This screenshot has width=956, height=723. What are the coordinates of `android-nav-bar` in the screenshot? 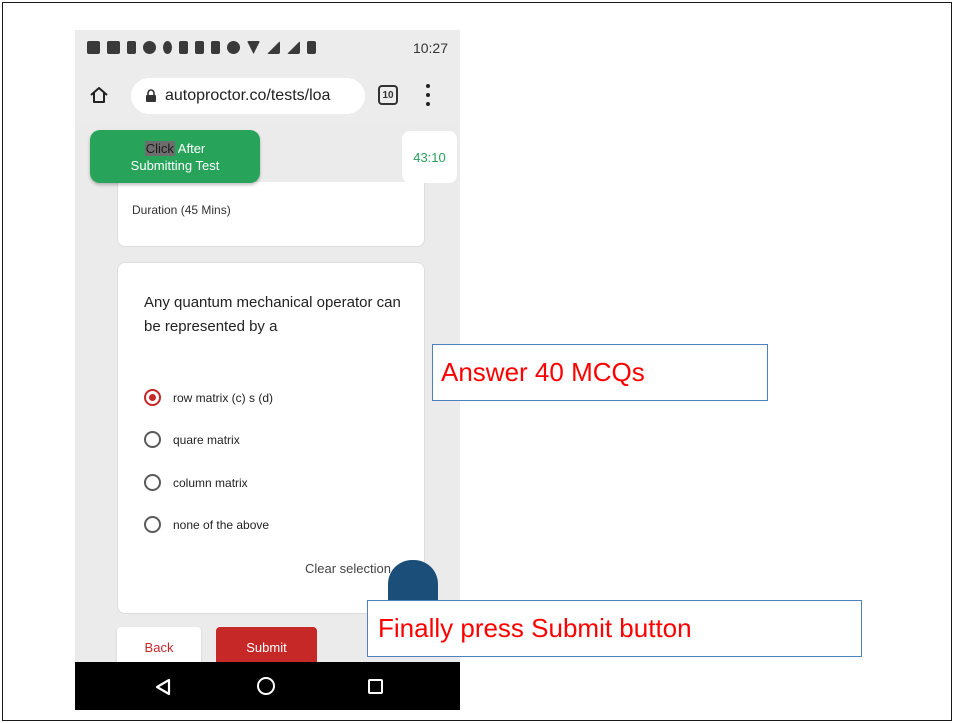 It's located at (267, 686).